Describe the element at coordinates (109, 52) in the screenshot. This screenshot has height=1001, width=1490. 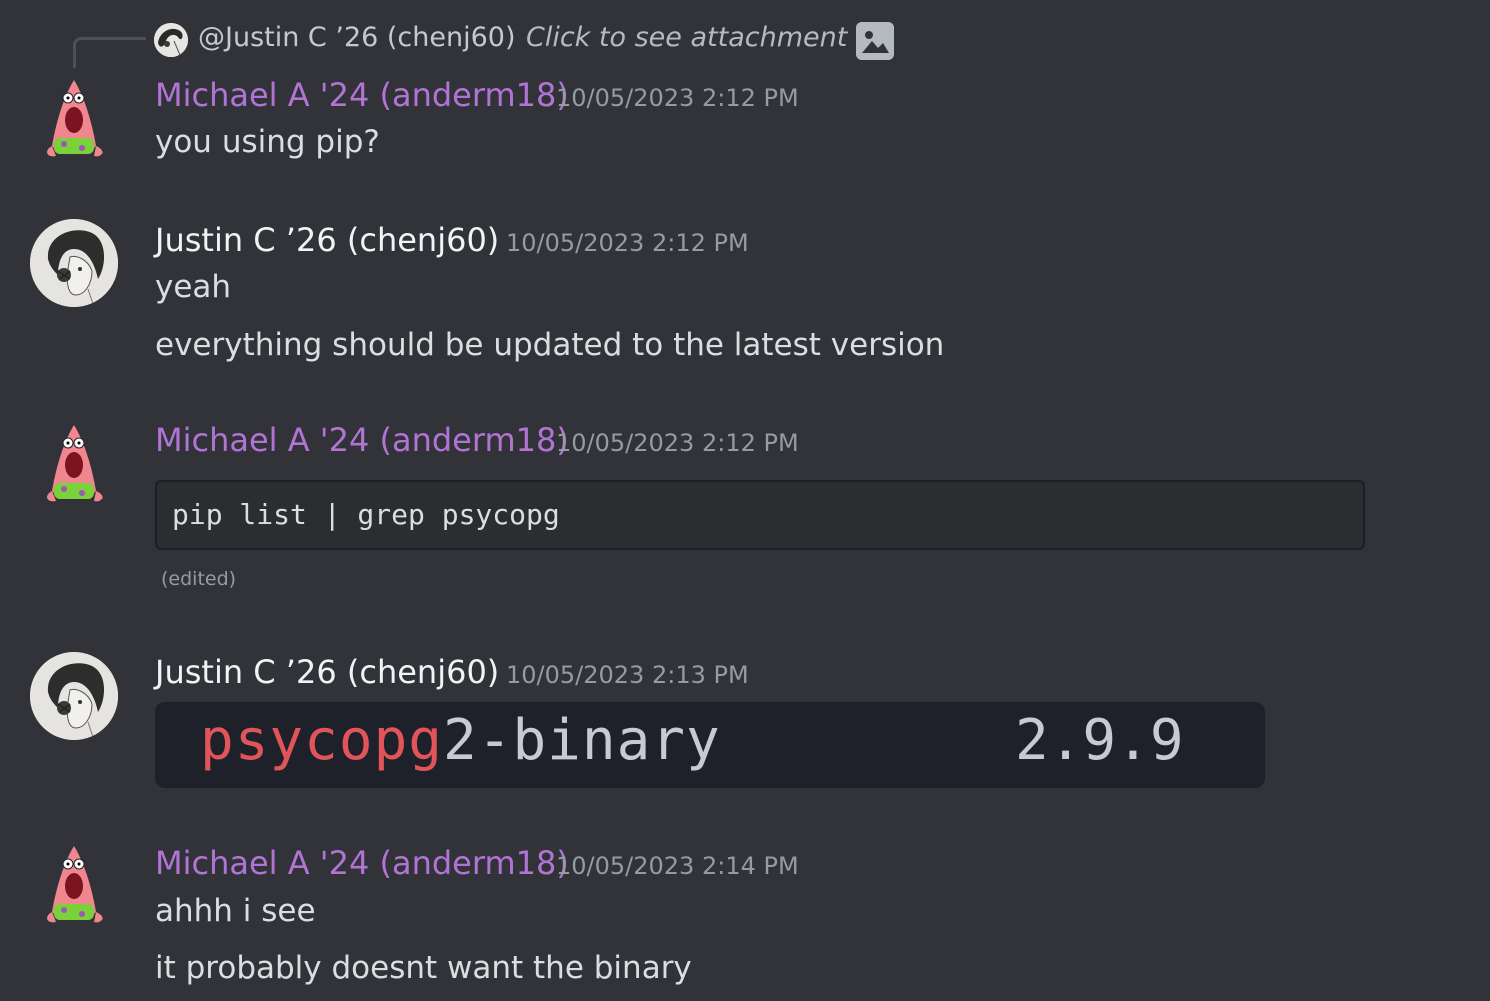
I see `reply-connector` at that location.